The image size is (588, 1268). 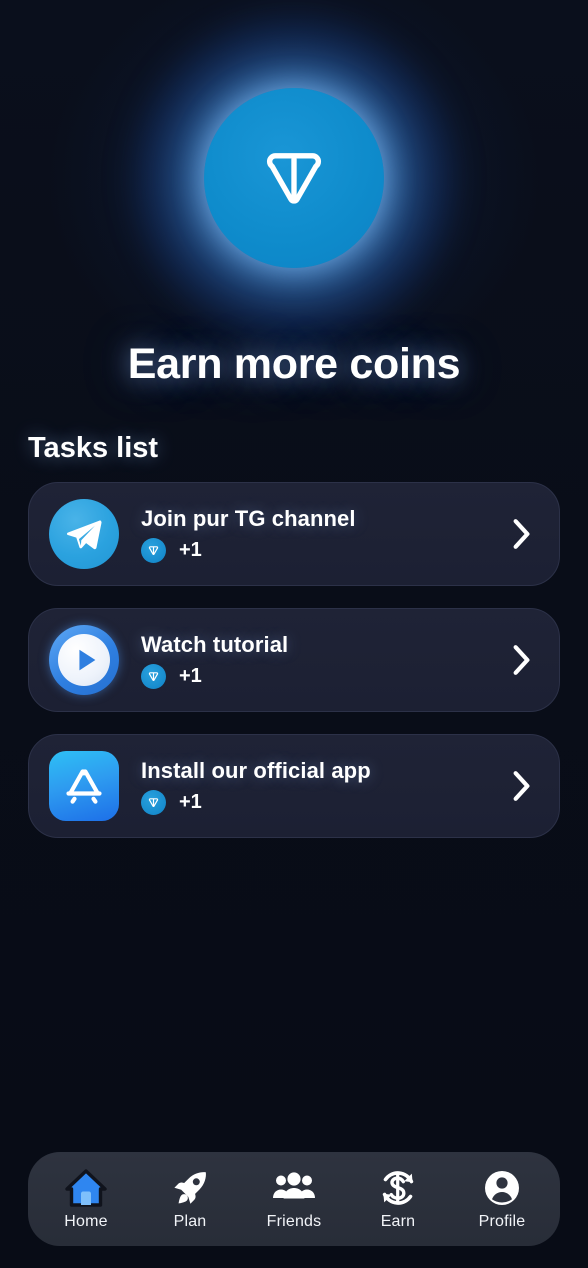 I want to click on task-title: Install our official app, so click(x=256, y=770).